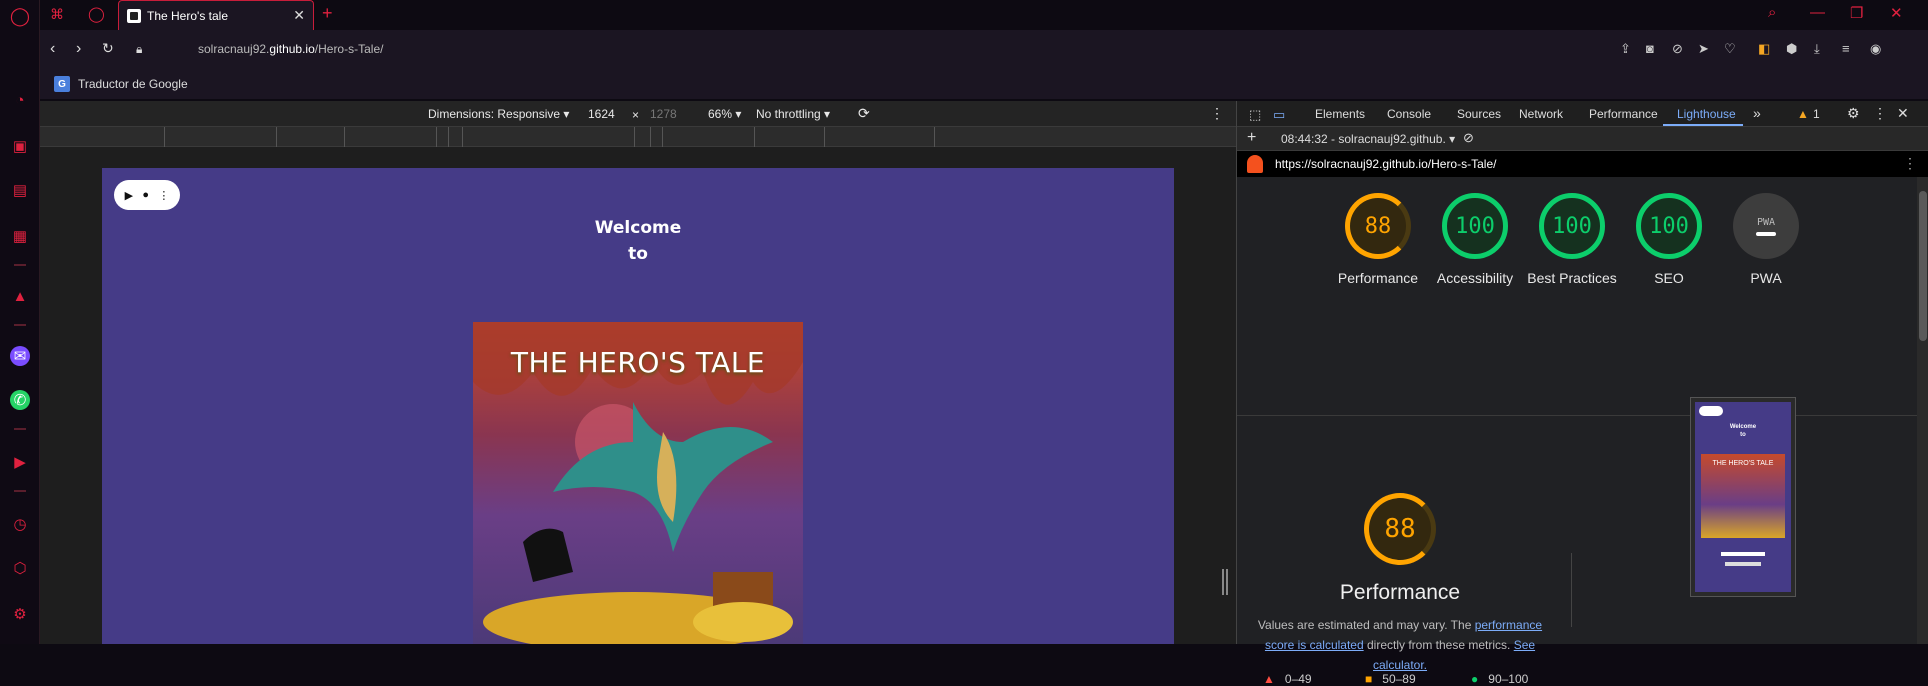  What do you see at coordinates (793, 114) in the screenshot?
I see `throttling-select: No throttling ▾` at bounding box center [793, 114].